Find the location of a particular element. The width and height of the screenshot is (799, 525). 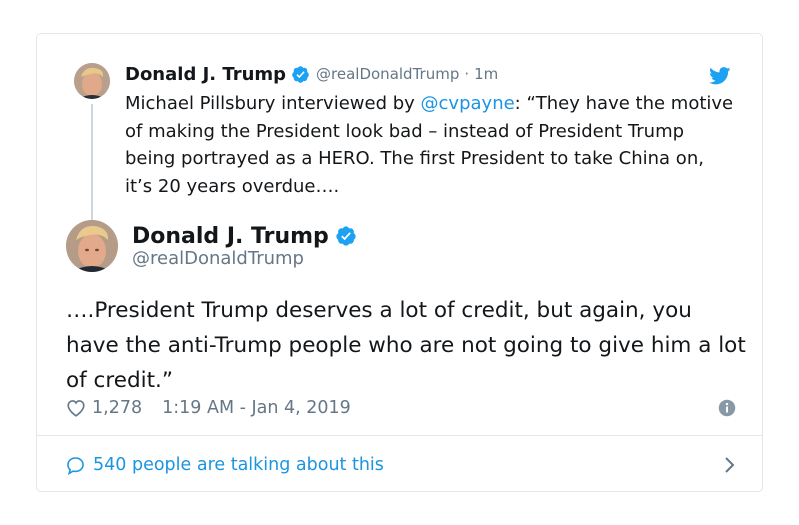

thread-connector is located at coordinates (92, 163).